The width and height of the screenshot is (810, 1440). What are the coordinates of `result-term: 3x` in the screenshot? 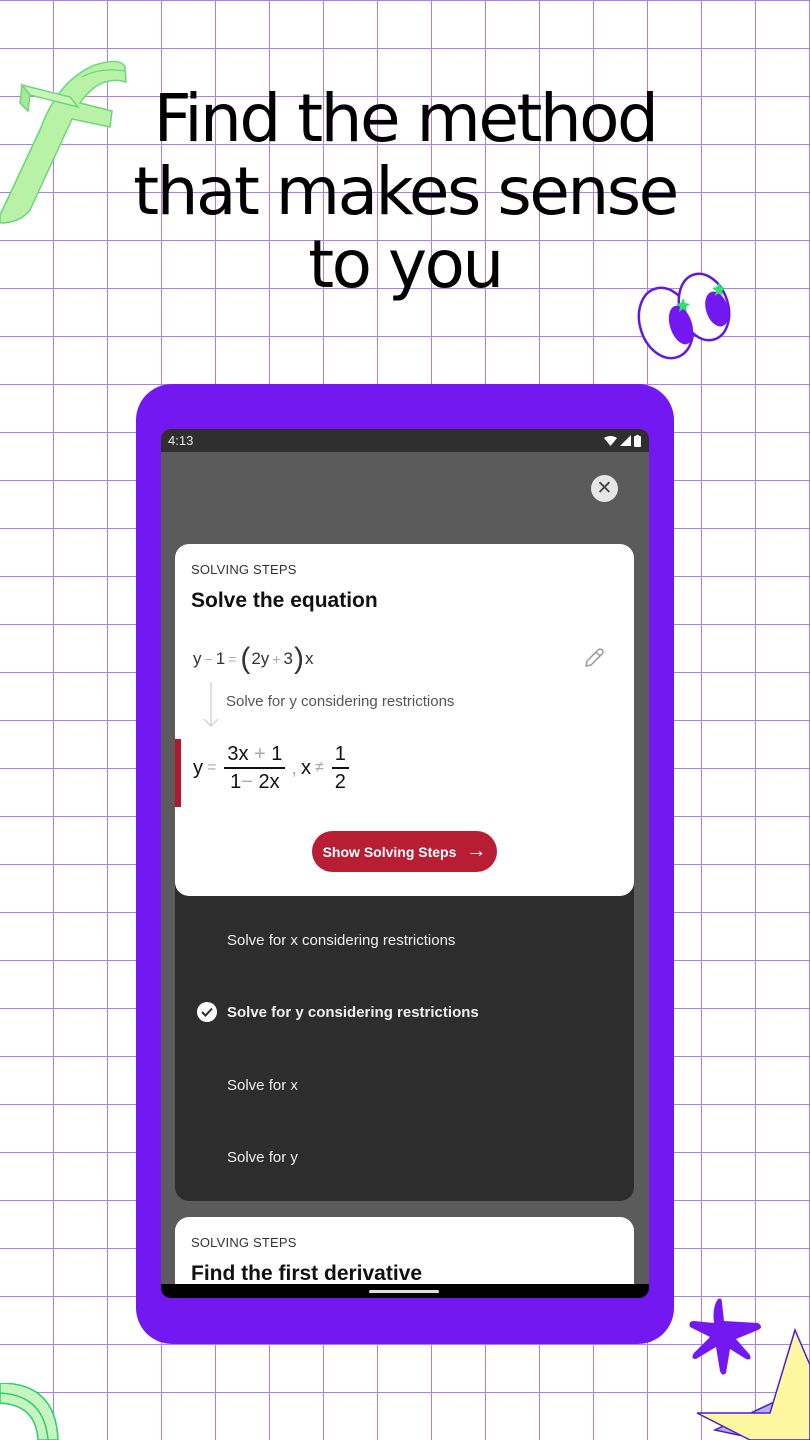 It's located at (238, 754).